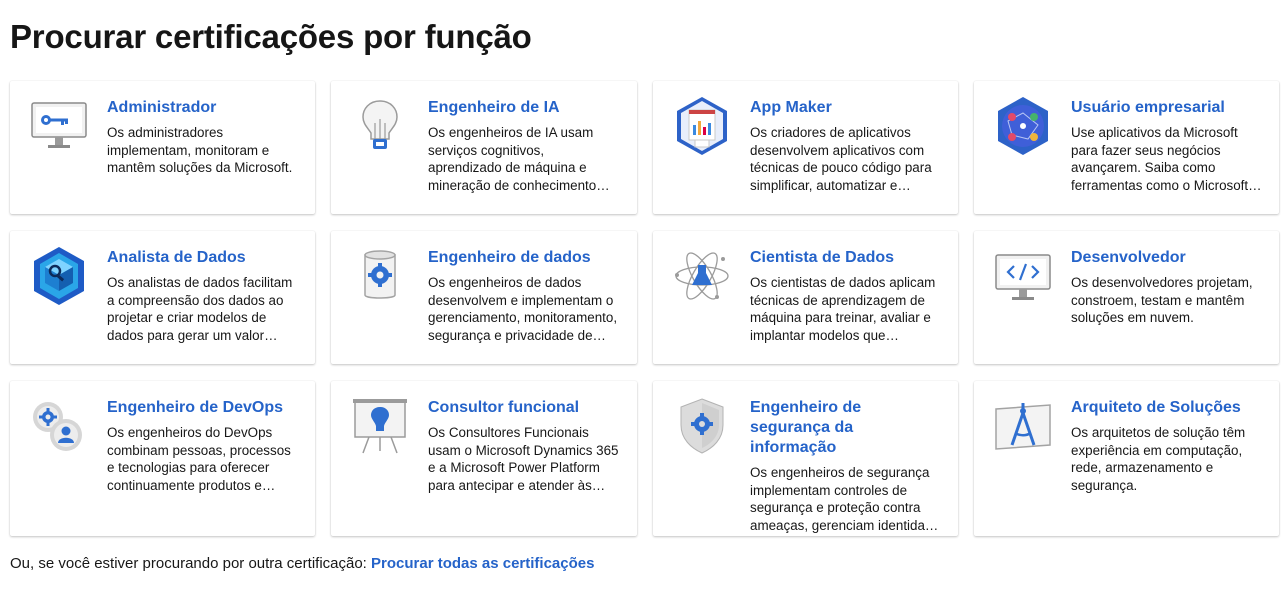 The width and height of the screenshot is (1284, 593). I want to click on browse-all-certifications-link: Procurar todas as certificações, so click(482, 563).